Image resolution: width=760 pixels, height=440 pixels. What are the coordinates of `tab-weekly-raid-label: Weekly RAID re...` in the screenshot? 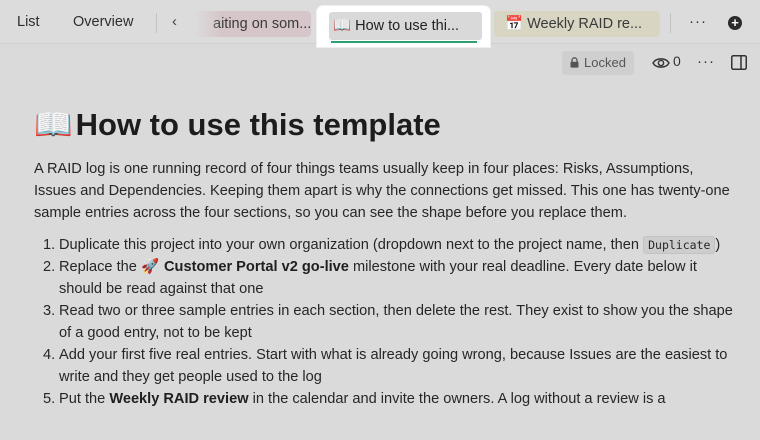 It's located at (585, 24).